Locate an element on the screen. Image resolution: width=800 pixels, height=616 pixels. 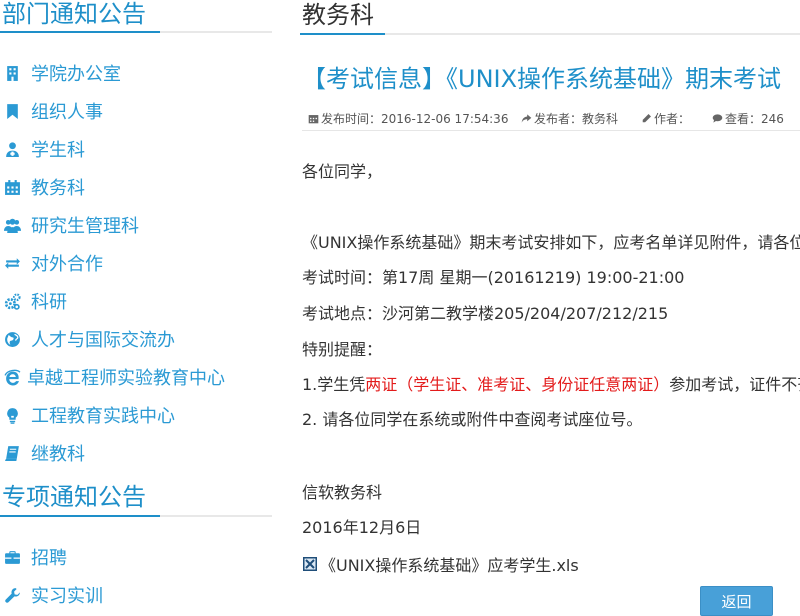
attachment-name: 《UNIX操作系统基础》应考学生.xls is located at coordinates (449, 565).